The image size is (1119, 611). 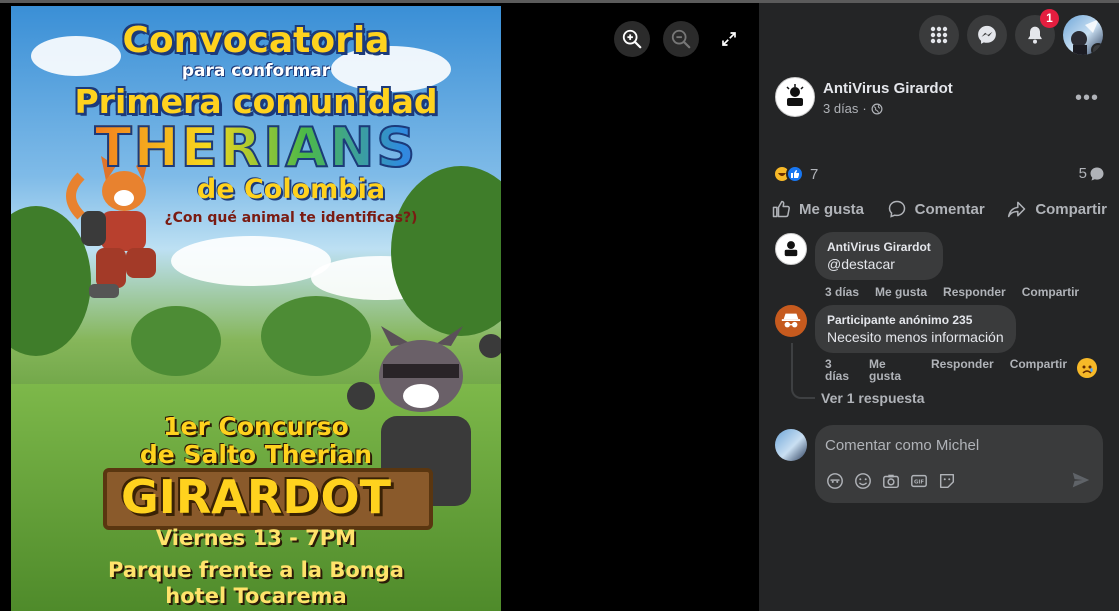 I want to click on share-icon, so click(x=1017, y=209).